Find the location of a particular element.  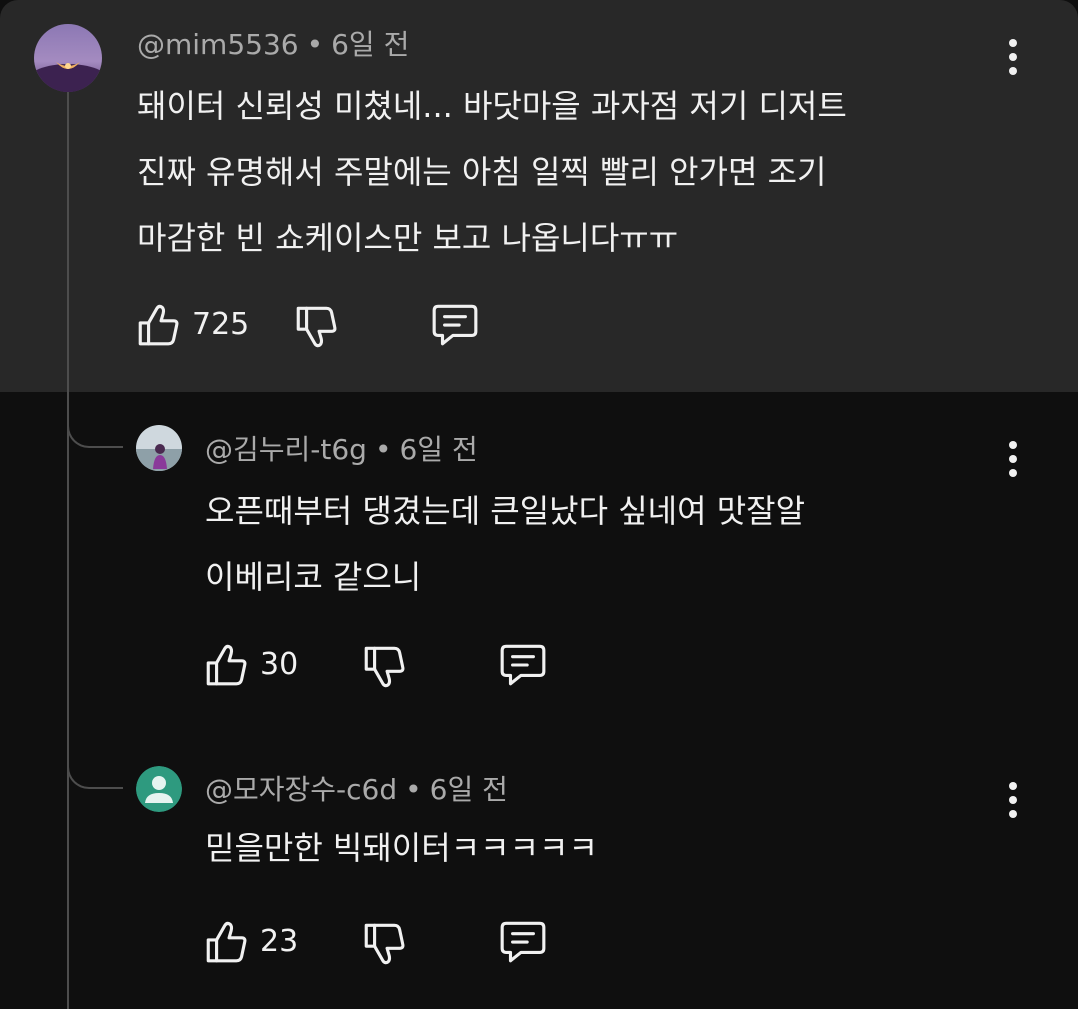

night-sky-avatar-icon is located at coordinates (68, 58).